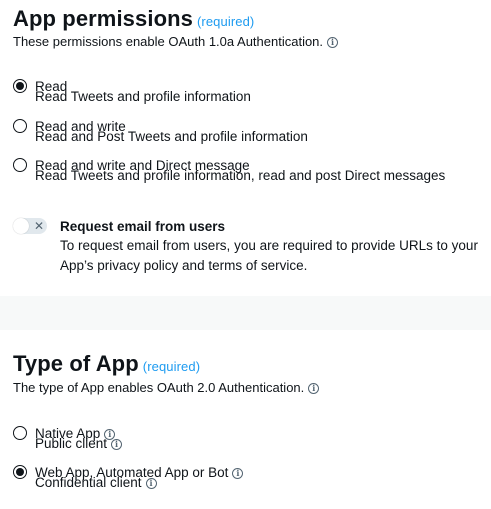  I want to click on request-email-toggle: ✕, so click(30, 226).